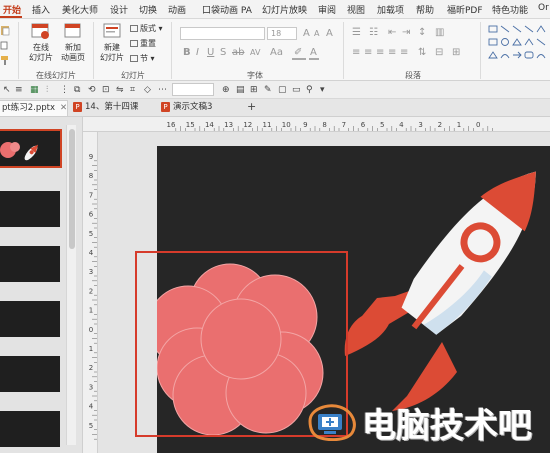 The width and height of the screenshot is (550, 453). I want to click on tab-view: 视图, so click(356, 9).